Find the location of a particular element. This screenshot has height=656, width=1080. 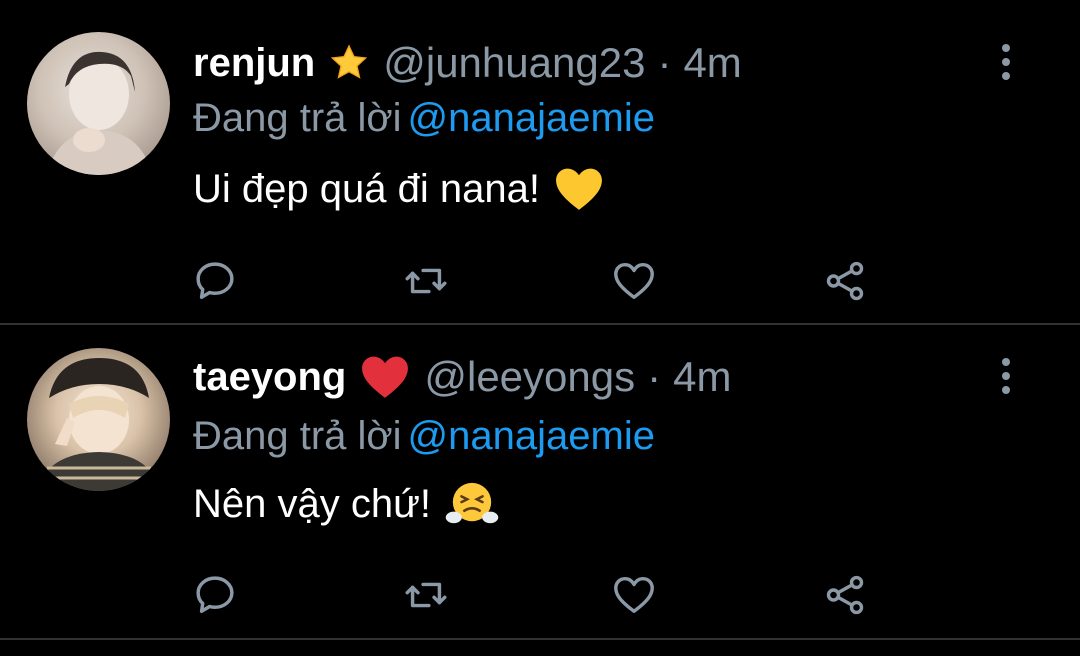

user-handle: @leeyongs is located at coordinates (529, 377).